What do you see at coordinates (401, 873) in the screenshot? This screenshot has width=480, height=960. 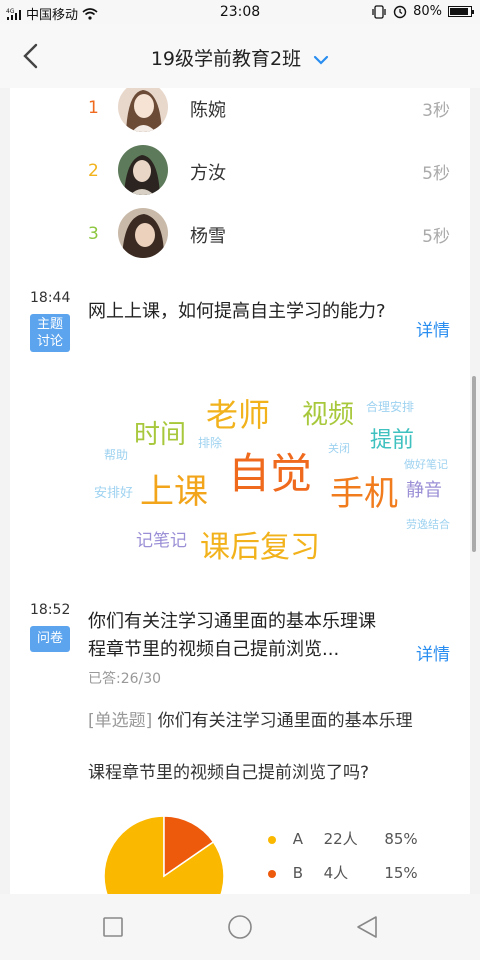 I see `legend-percent: 15%` at bounding box center [401, 873].